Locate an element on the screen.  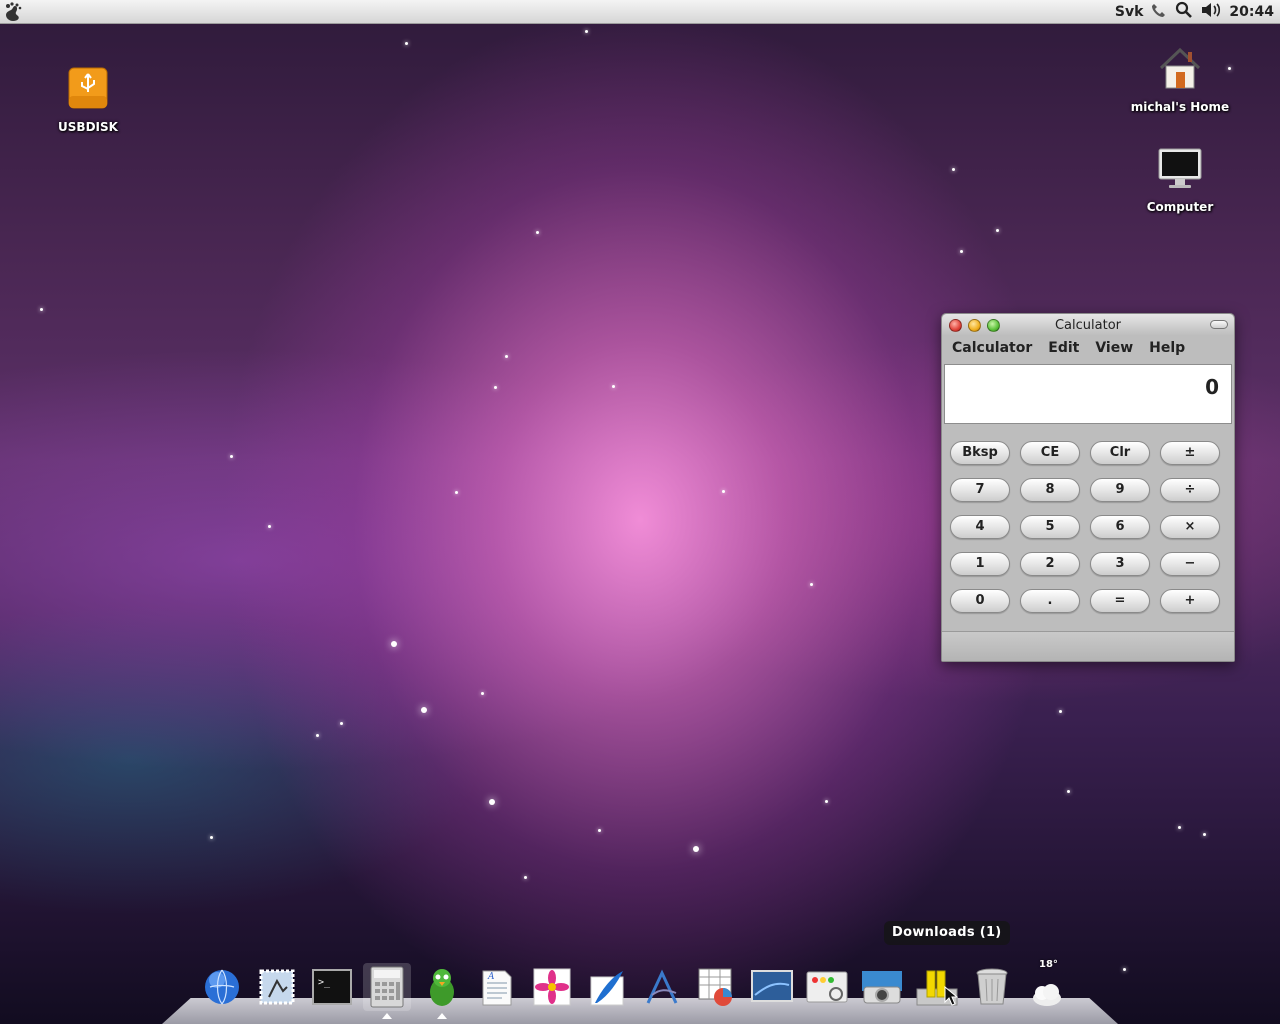
browser-globe-icon is located at coordinates (222, 987).